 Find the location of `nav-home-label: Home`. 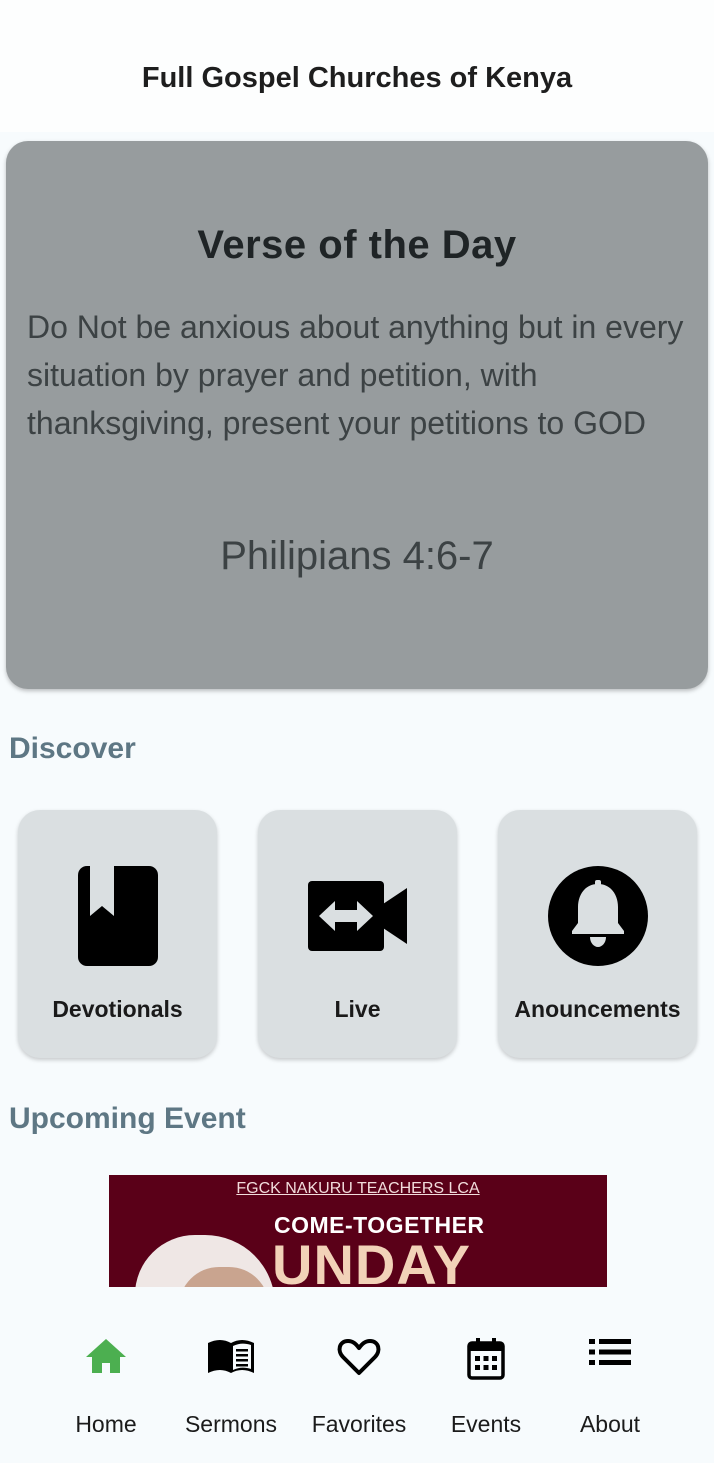

nav-home-label: Home is located at coordinates (106, 1424).